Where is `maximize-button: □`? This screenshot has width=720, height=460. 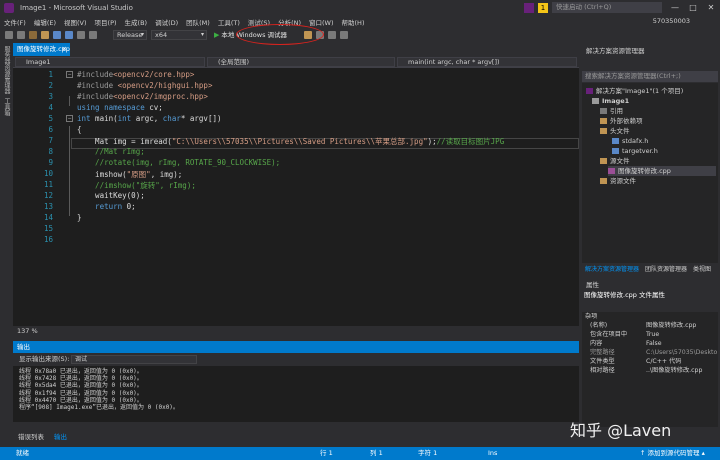 maximize-button: □ is located at coordinates (693, 7).